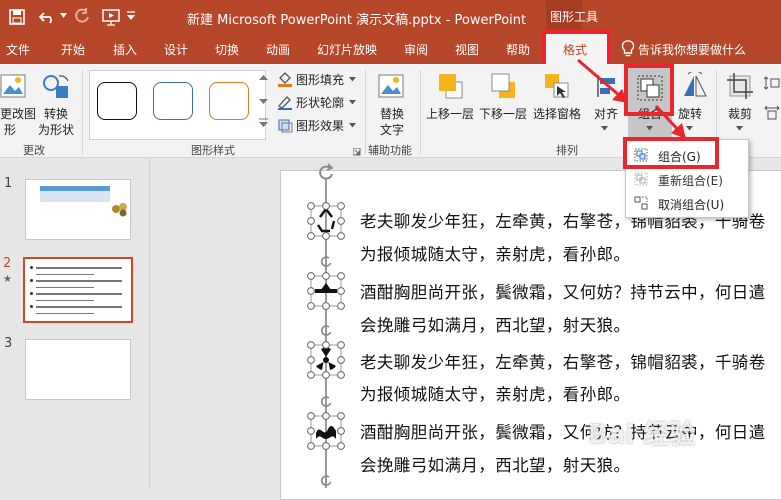  I want to click on style-swatch-black, so click(117, 101).